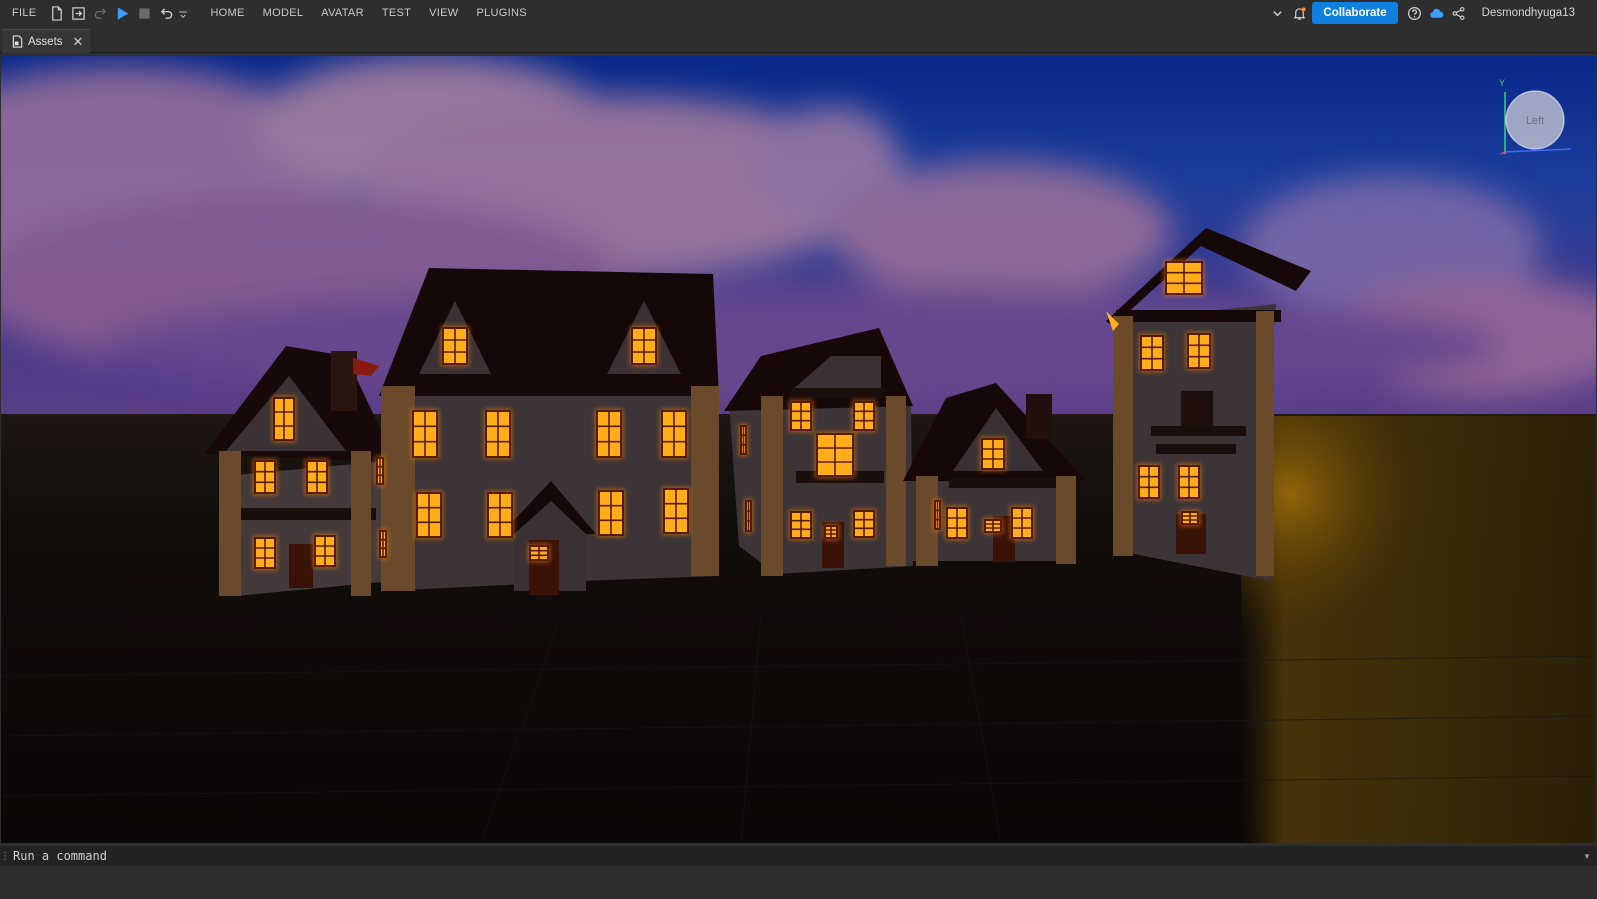  Describe the element at coordinates (183, 13) in the screenshot. I see `customize-icon` at that location.